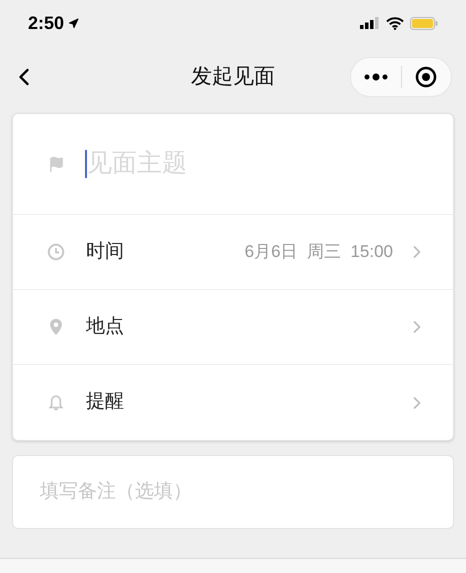 The image size is (466, 573). I want to click on bell-icon, so click(56, 403).